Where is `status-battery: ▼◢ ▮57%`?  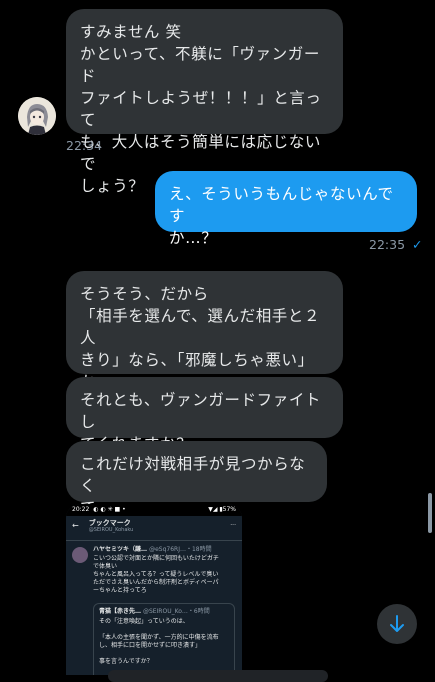 status-battery: ▼◢ ▮57% is located at coordinates (222, 509).